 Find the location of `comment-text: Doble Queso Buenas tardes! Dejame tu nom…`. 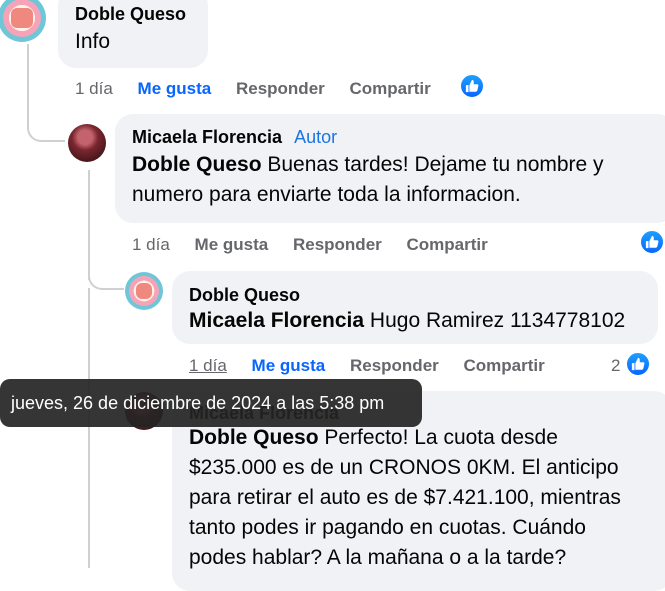

comment-text: Doble Queso Buenas tardes! Dejame tu nom… is located at coordinates (395, 180).